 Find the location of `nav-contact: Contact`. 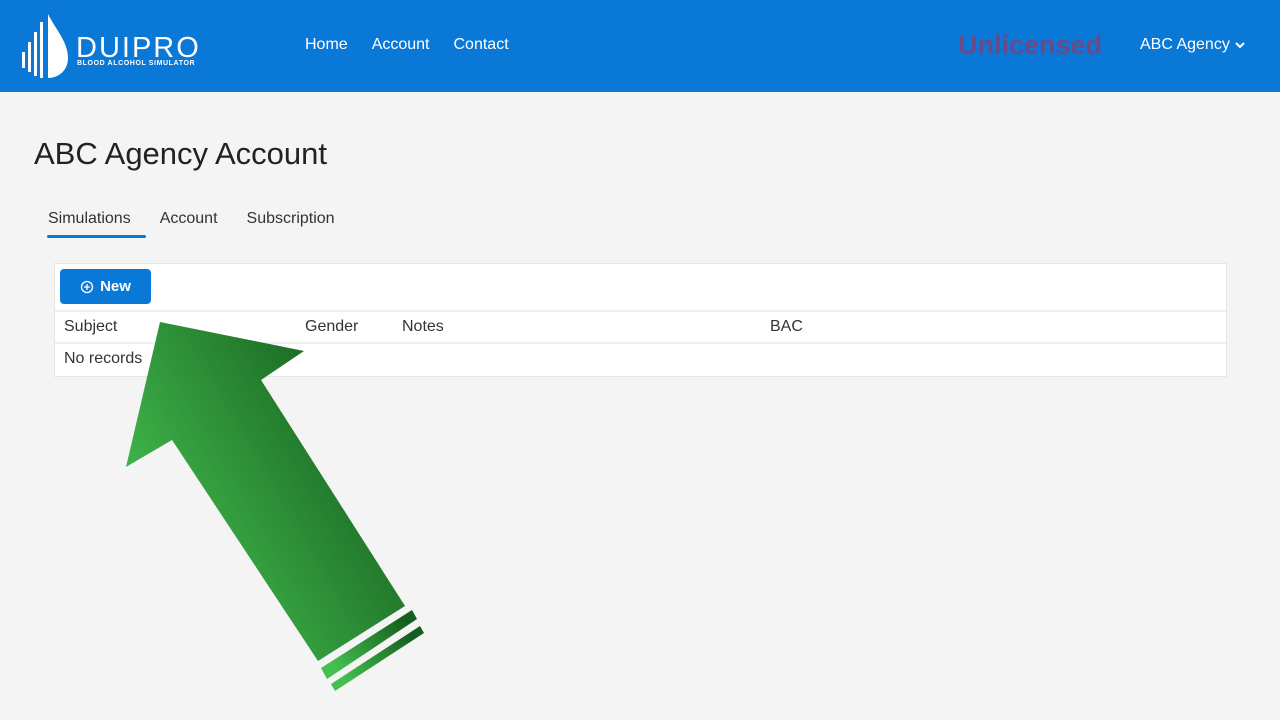

nav-contact: Contact is located at coordinates (481, 45).